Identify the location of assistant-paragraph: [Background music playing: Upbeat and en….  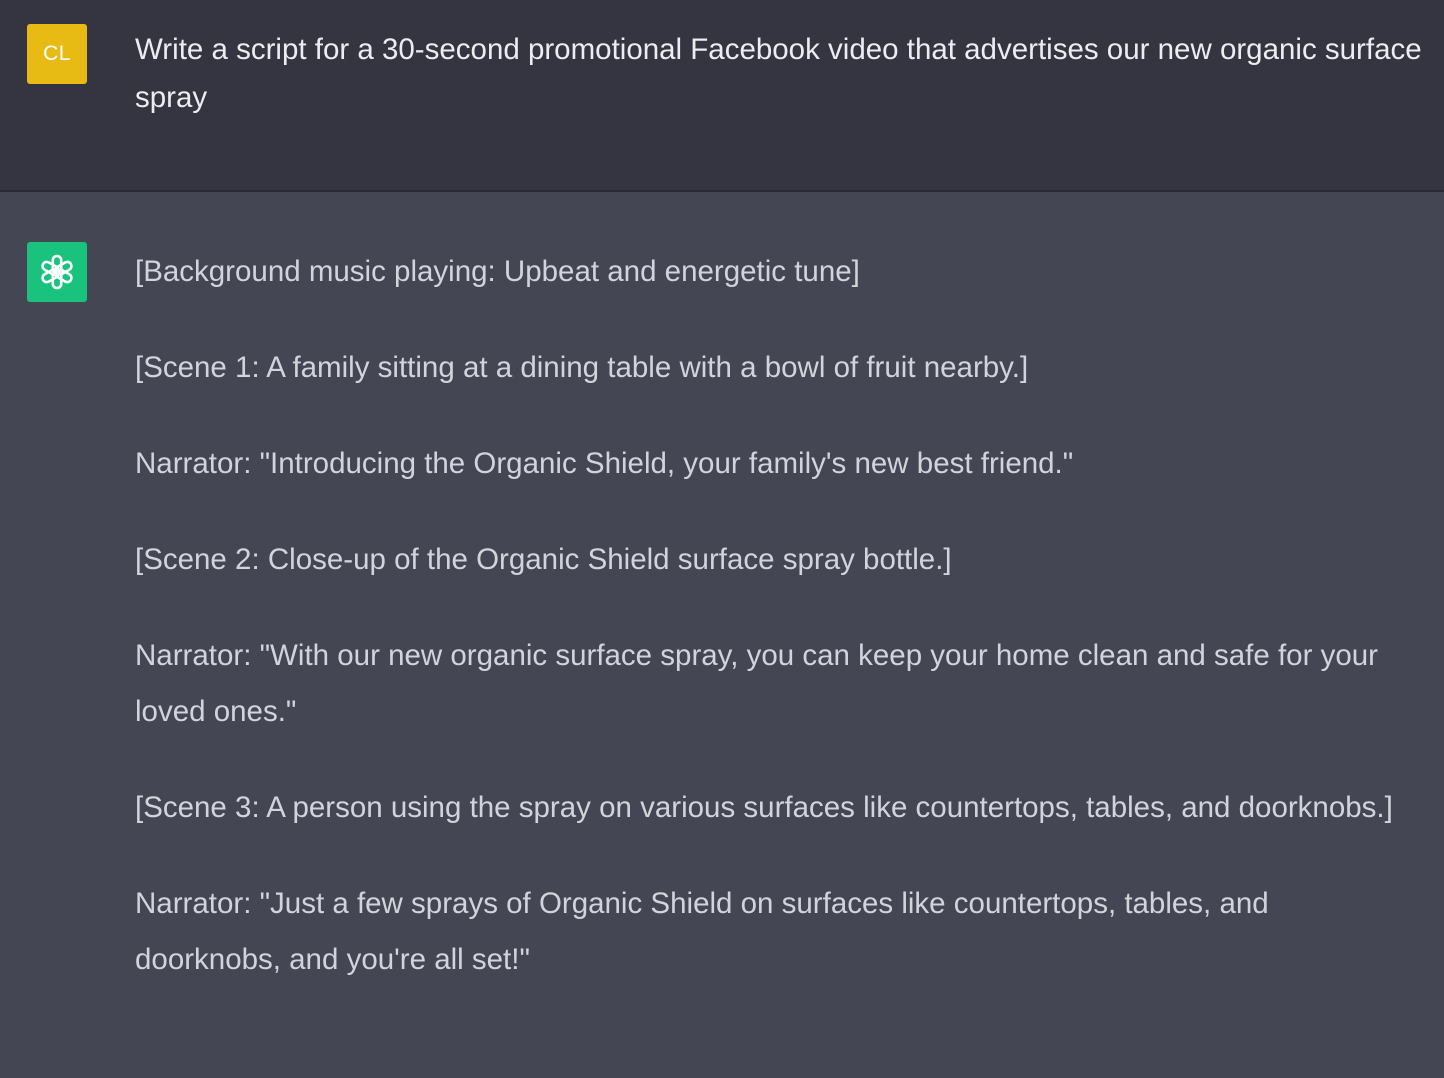
(497, 271).